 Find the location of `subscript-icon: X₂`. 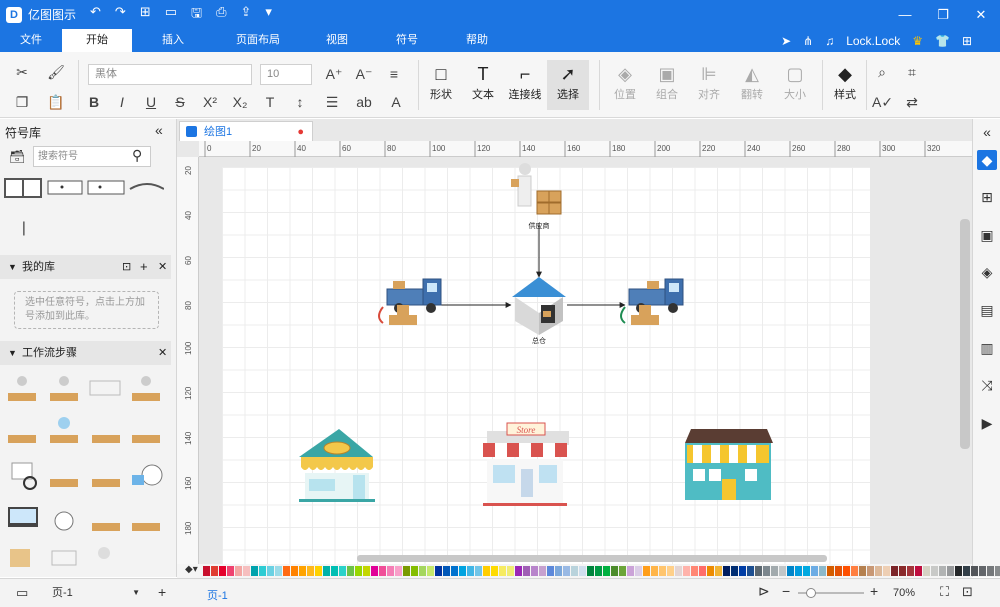

subscript-icon: X₂ is located at coordinates (240, 102).